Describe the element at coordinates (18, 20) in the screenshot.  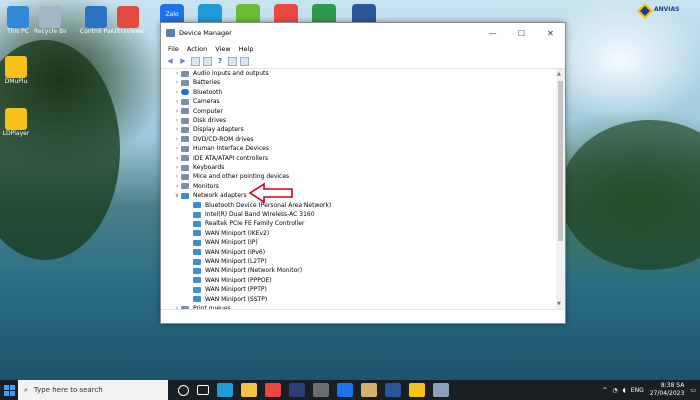
I see `desktop-icon: This PC` at that location.